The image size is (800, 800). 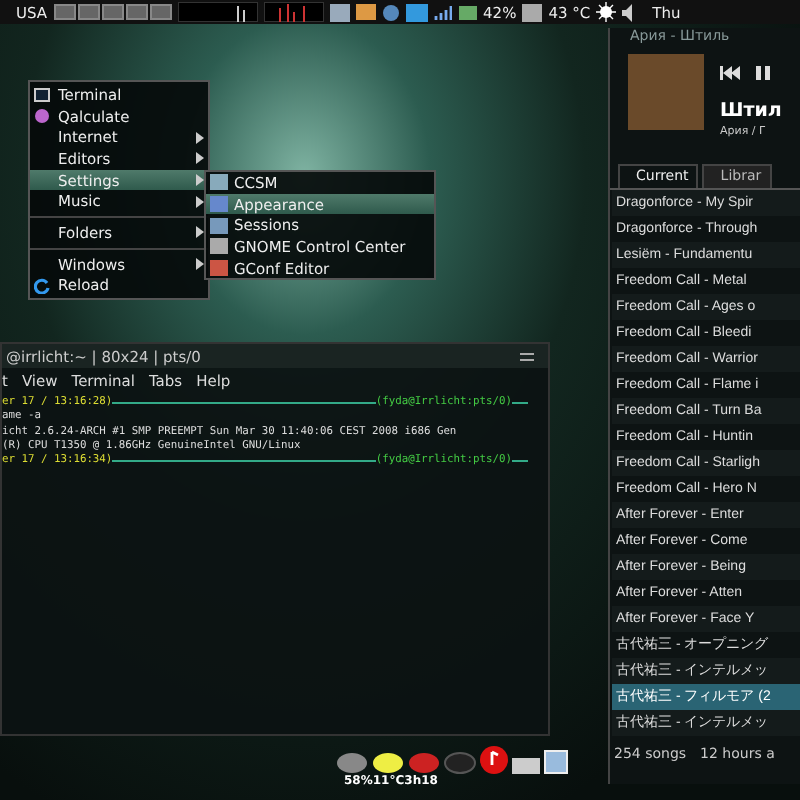 I want to click on pause-icon, so click(x=763, y=73).